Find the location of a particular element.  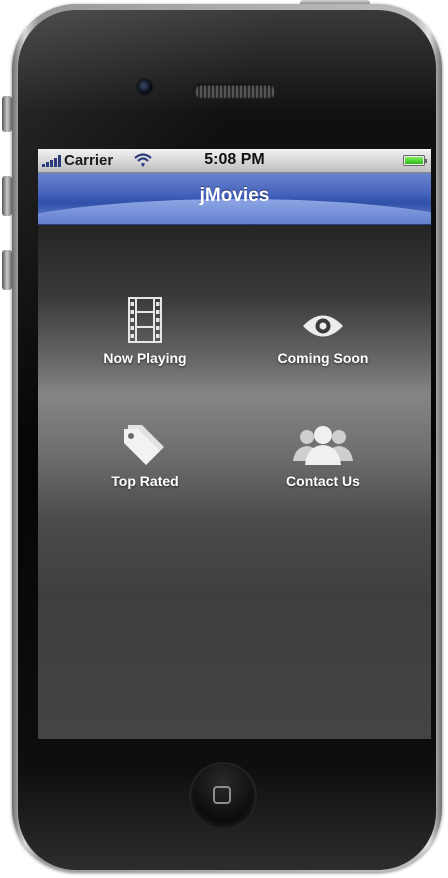

home-button is located at coordinates (223, 796).